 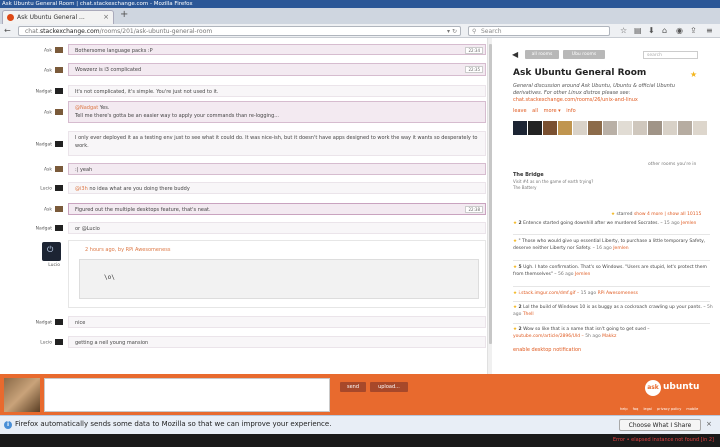 What do you see at coordinates (709, 31) in the screenshot?
I see `menu-icon: ≡` at bounding box center [709, 31].